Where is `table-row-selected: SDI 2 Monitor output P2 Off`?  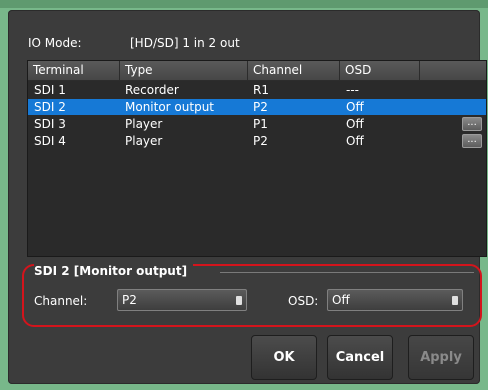
table-row-selected: SDI 2 Monitor output P2 Off is located at coordinates (257, 107).